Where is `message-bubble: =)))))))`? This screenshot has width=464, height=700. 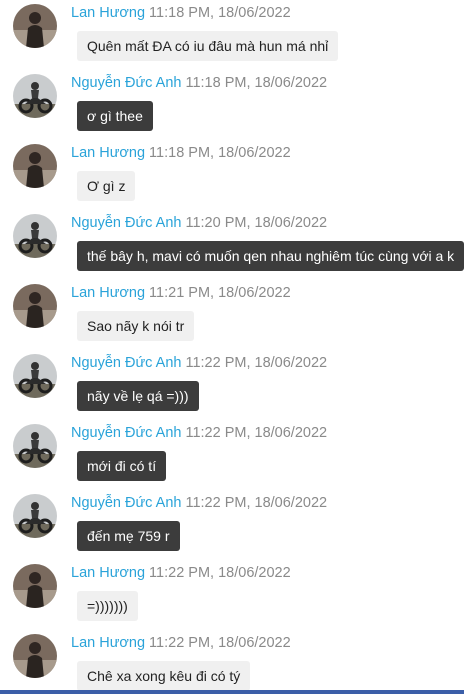
message-bubble: =))))))) is located at coordinates (107, 606).